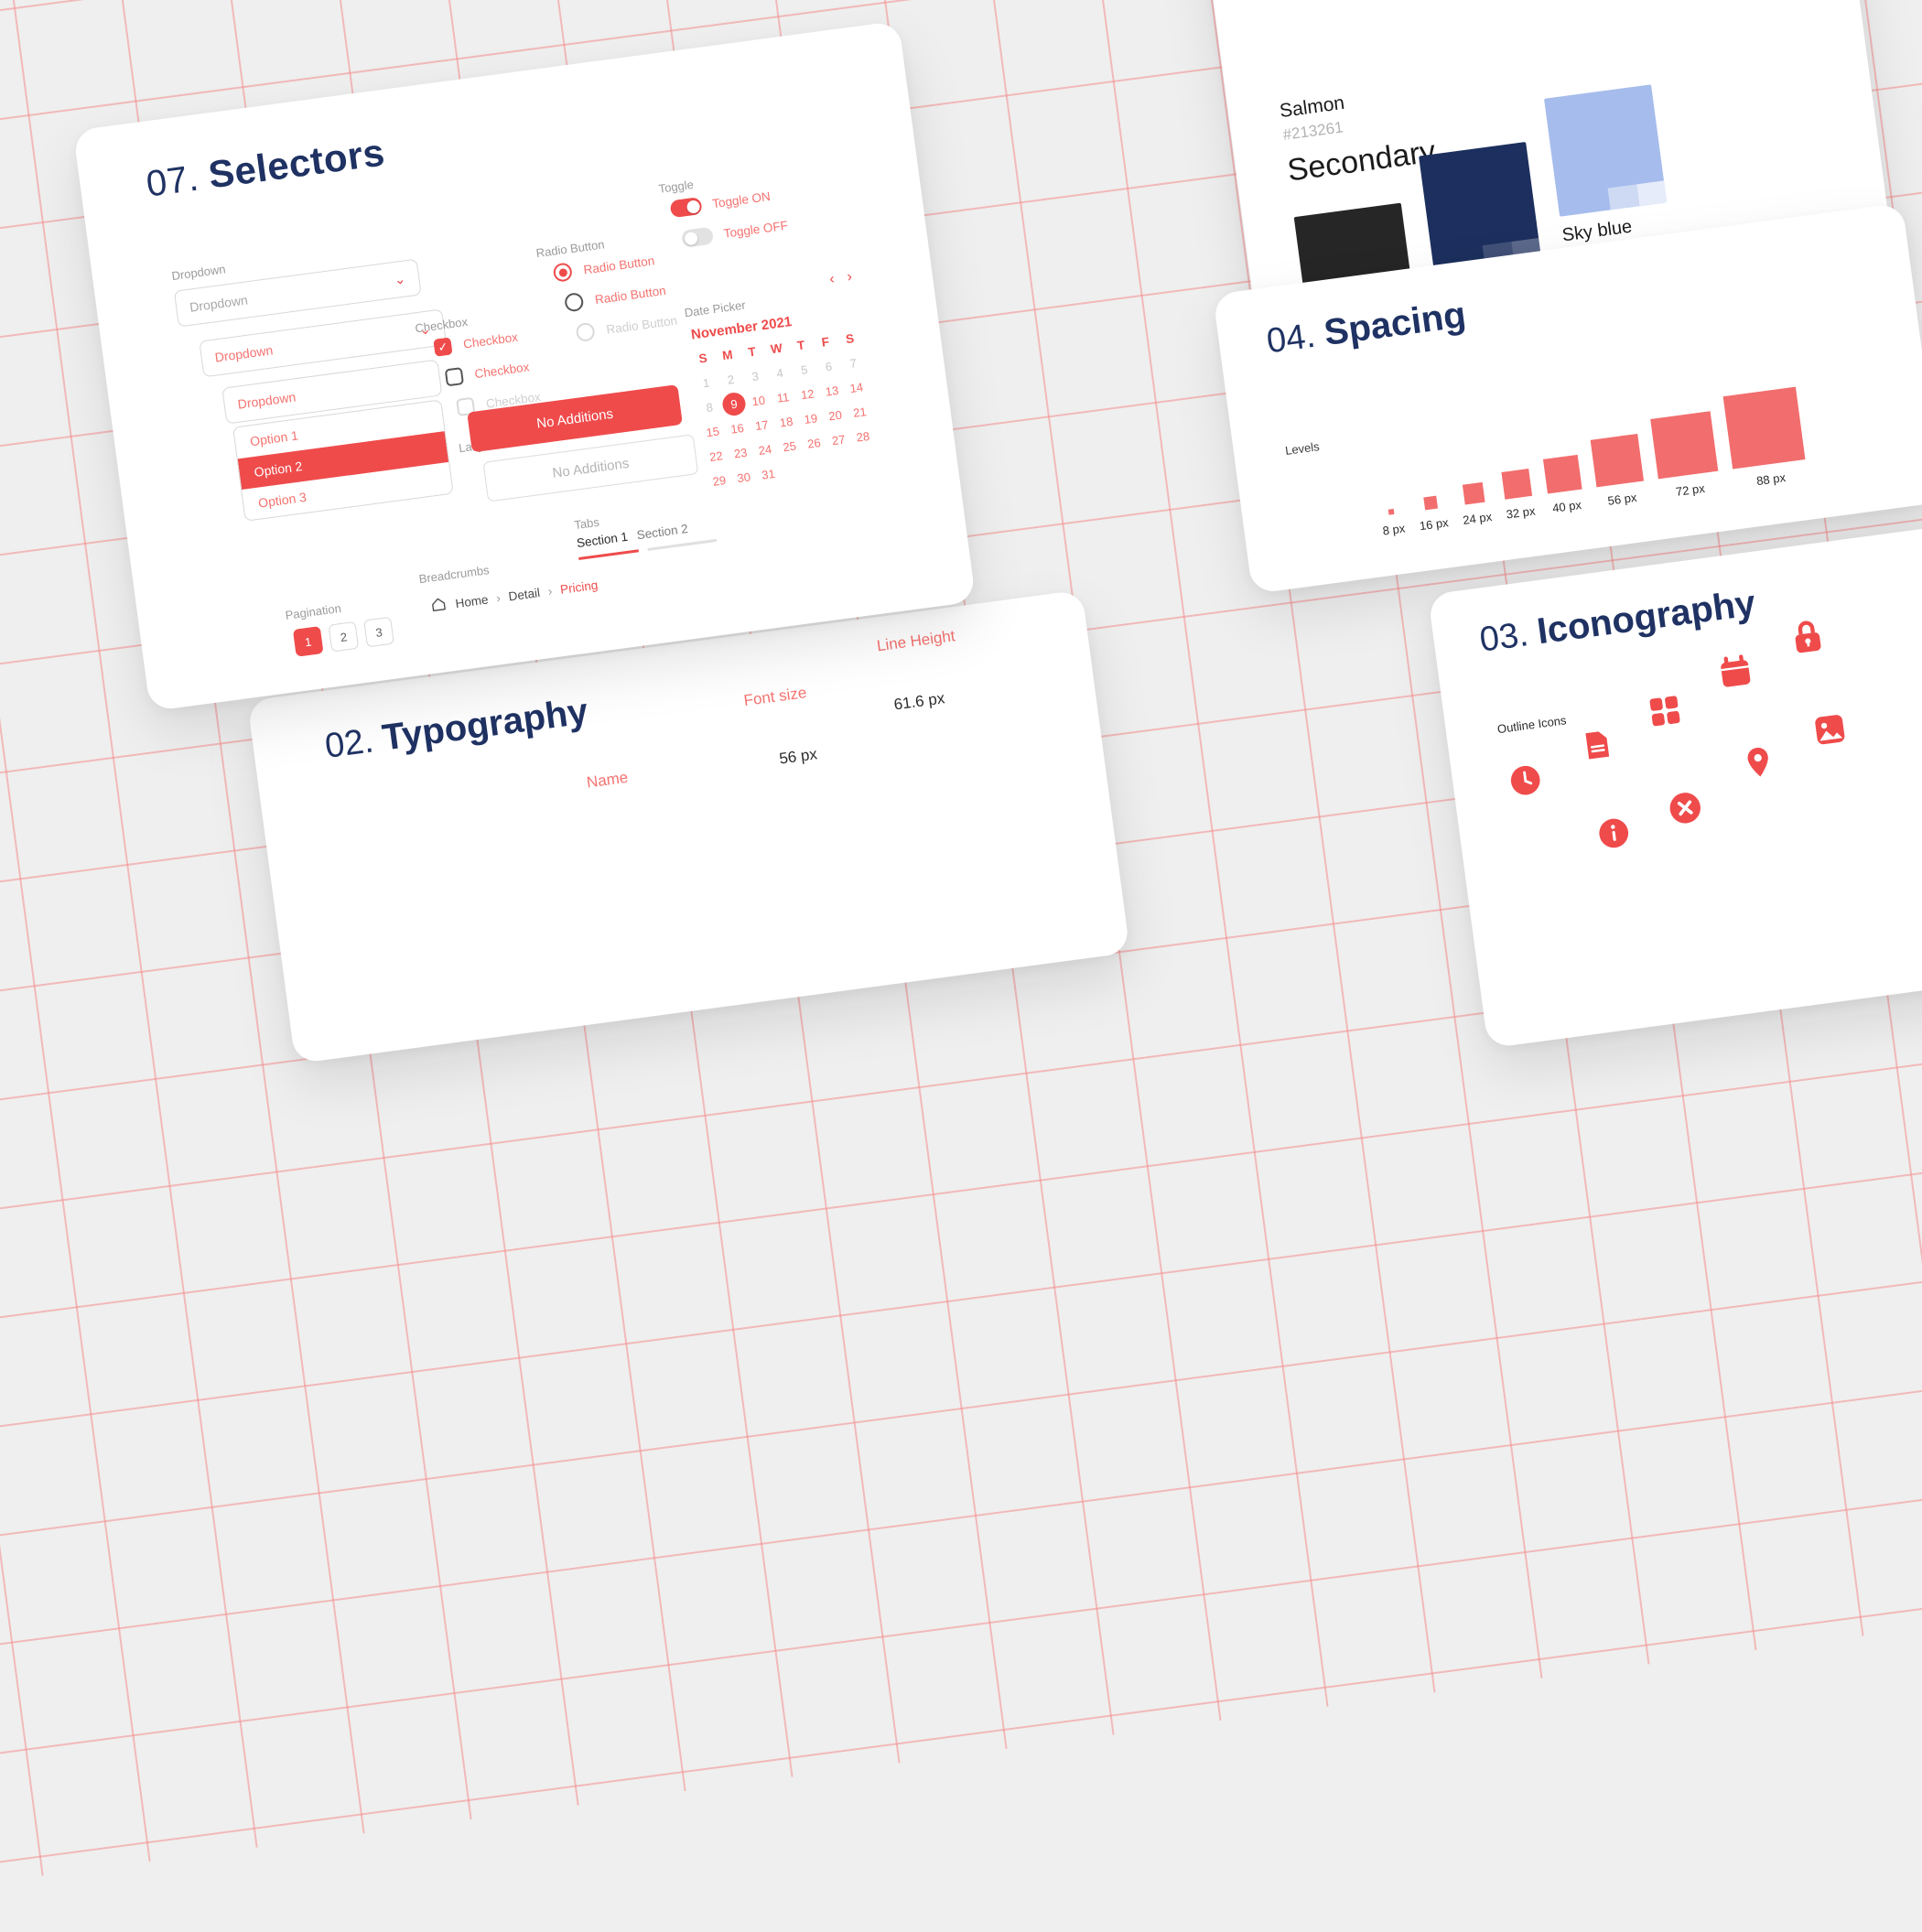 This screenshot has height=1932, width=1922. What do you see at coordinates (807, 394) in the screenshot?
I see `day-cell: 12` at bounding box center [807, 394].